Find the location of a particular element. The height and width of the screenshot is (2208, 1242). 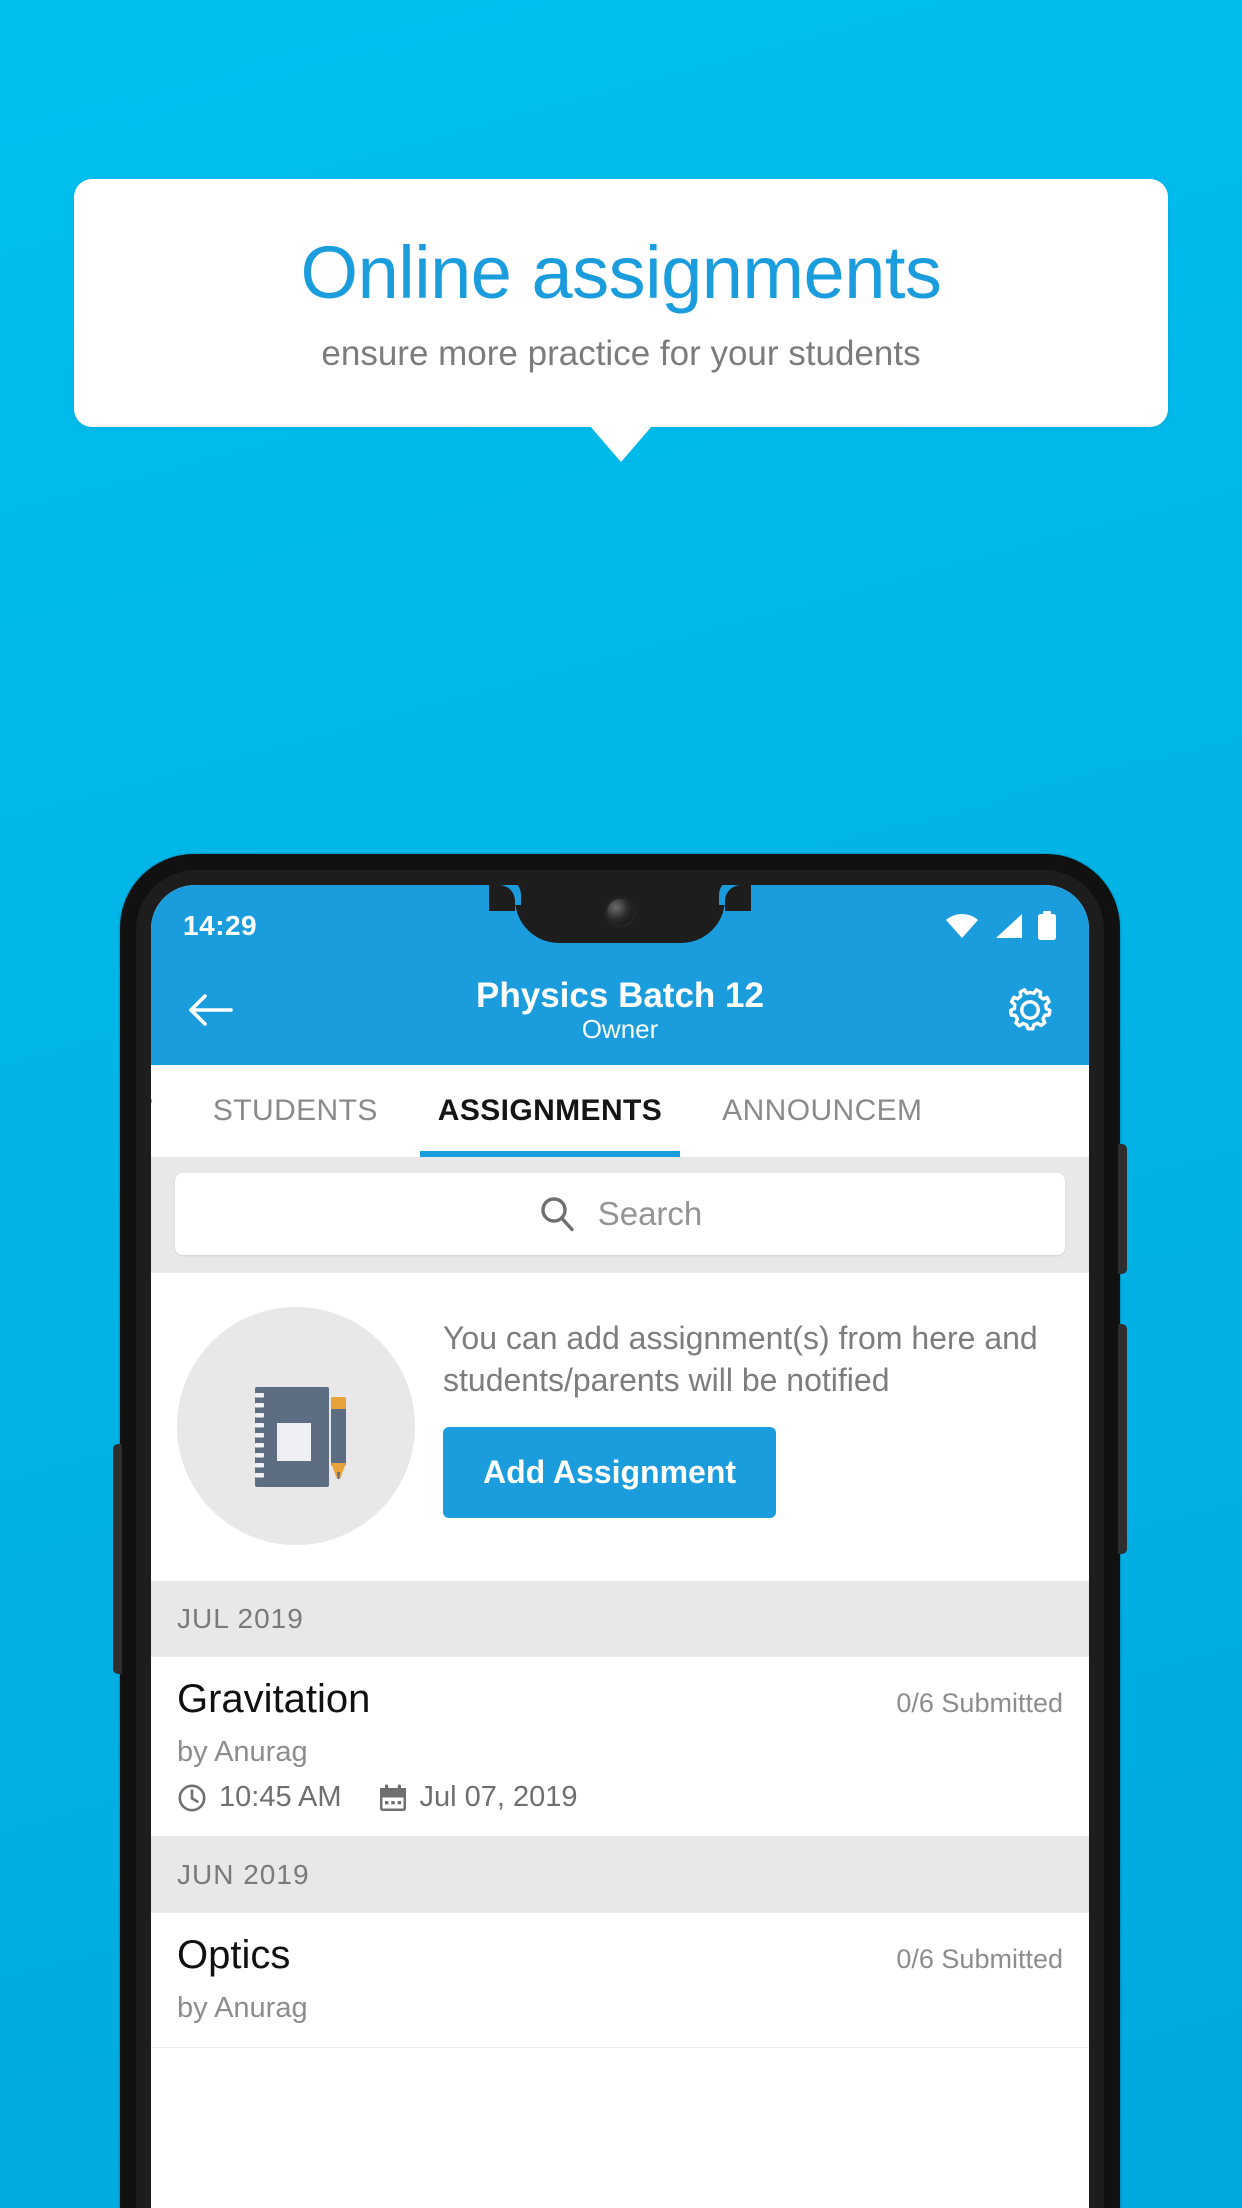

assignment-title: Optics is located at coordinates (234, 1955).